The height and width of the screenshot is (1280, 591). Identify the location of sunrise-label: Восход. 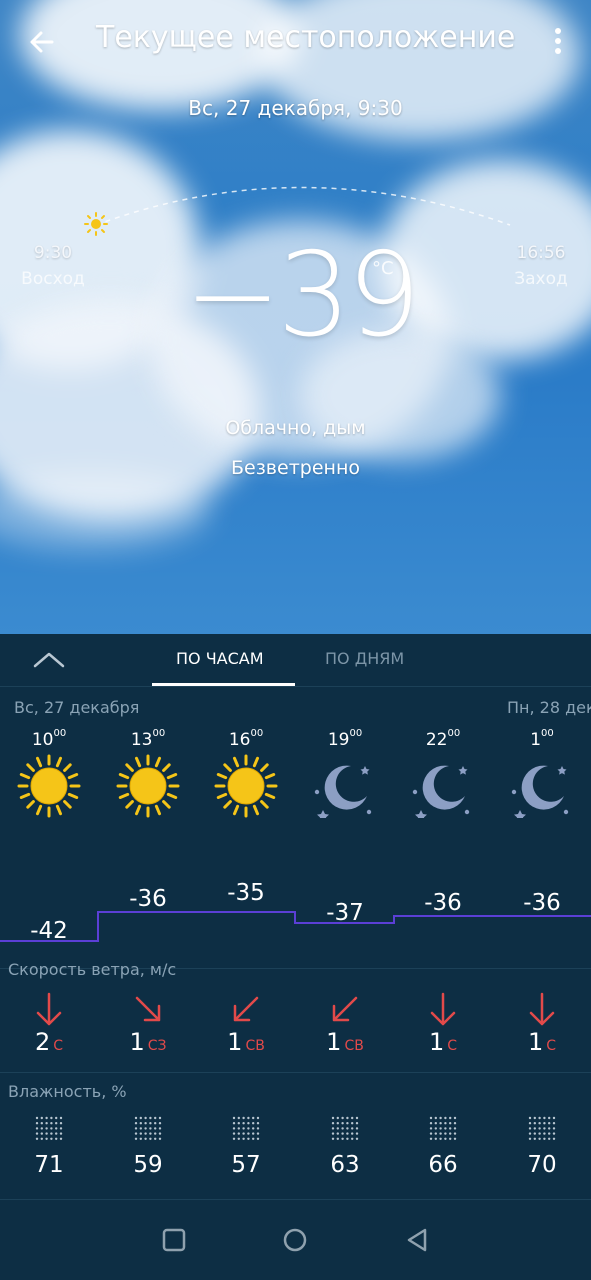
(53, 279).